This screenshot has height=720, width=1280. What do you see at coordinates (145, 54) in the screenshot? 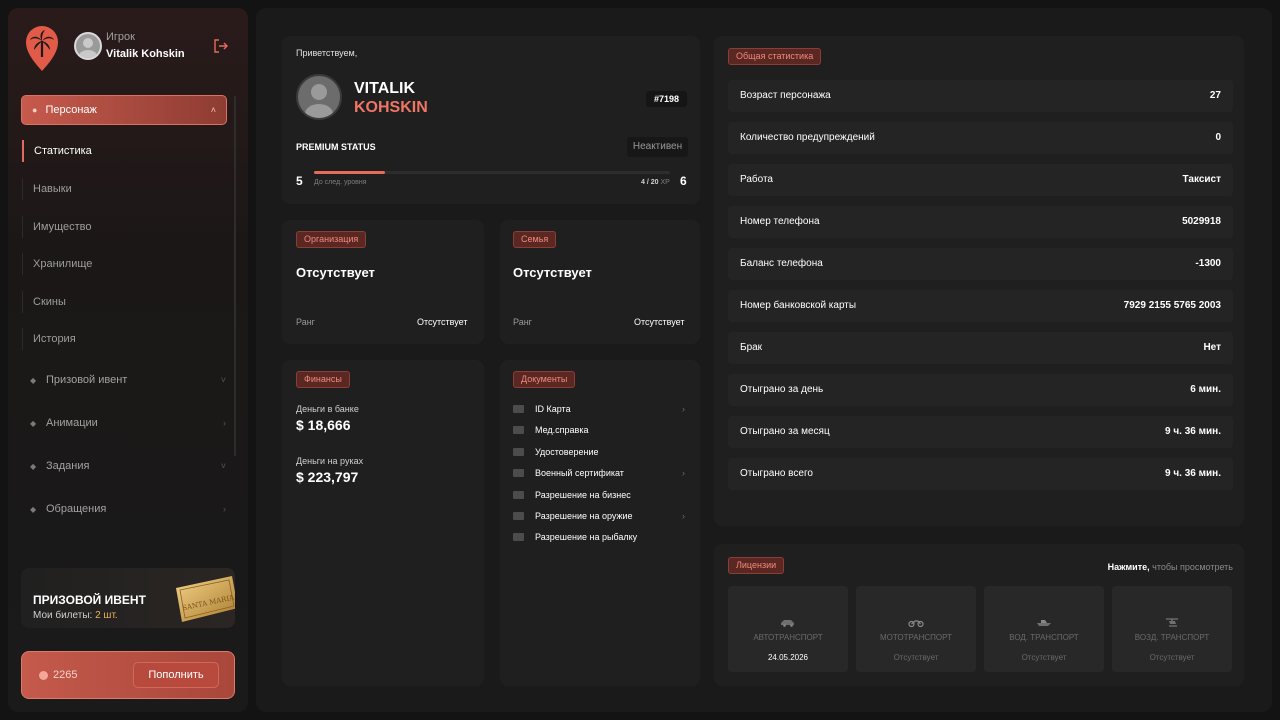
I see `user-name: Vitalik Kohskin` at bounding box center [145, 54].